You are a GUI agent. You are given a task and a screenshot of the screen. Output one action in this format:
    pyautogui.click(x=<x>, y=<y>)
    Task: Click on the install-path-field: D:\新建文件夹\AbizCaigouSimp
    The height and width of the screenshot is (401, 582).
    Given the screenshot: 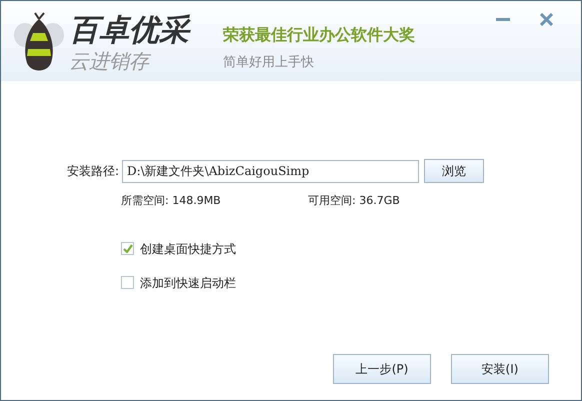 What is the action you would take?
    pyautogui.click(x=270, y=171)
    